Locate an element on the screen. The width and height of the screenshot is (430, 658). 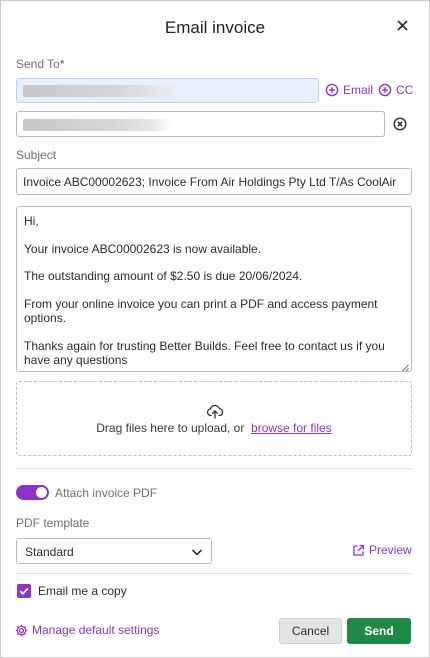
add-email-label: Email is located at coordinates (358, 90).